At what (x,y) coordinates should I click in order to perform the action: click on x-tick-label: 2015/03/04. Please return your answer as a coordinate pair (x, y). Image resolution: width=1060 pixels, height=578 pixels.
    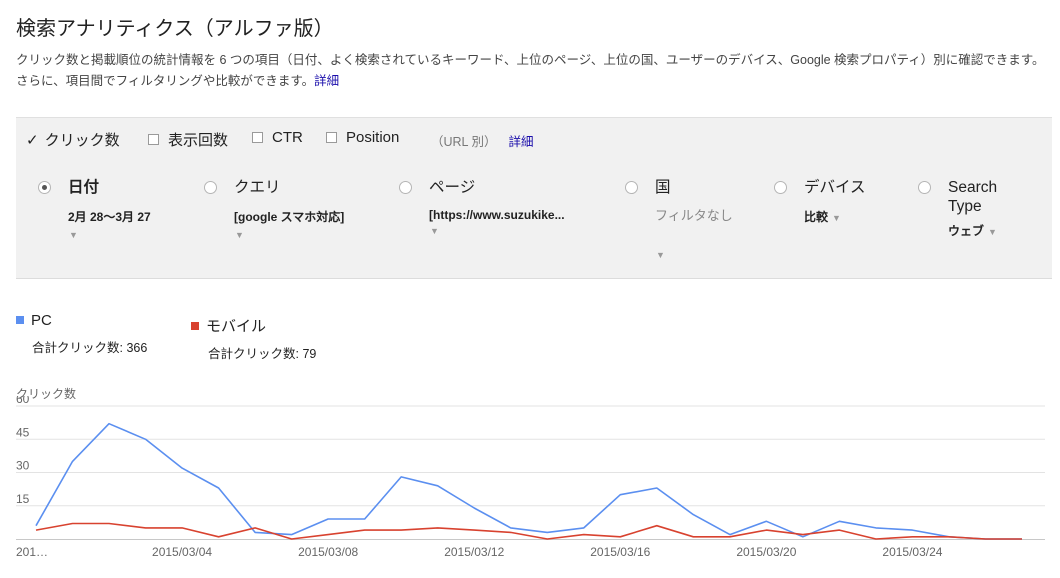
    Looking at the image, I should click on (182, 552).